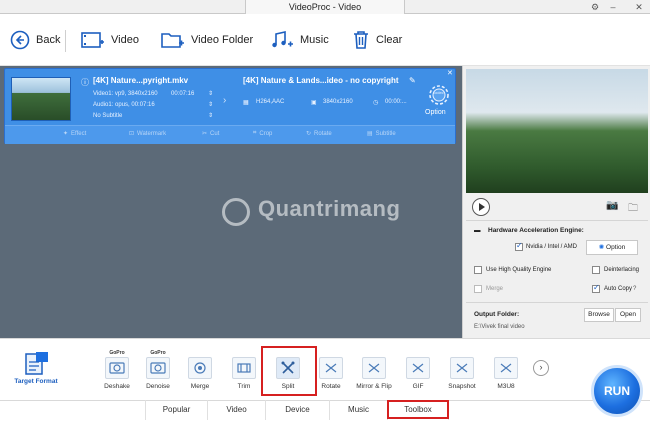 The width and height of the screenshot is (650, 428). Describe the element at coordinates (450, 73) in the screenshot. I see `remove-task-icon: ✕` at that location.